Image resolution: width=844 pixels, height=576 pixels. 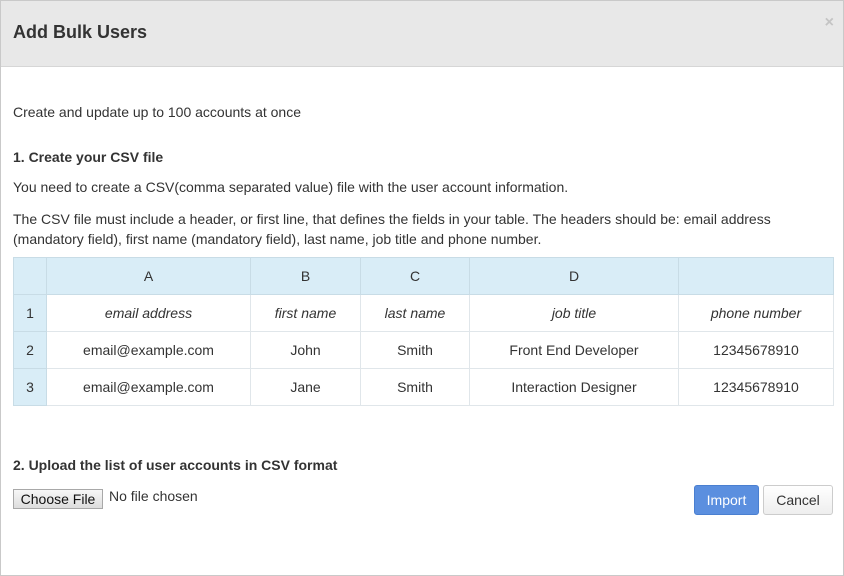 What do you see at coordinates (148, 313) in the screenshot?
I see `table-cell: email address` at bounding box center [148, 313].